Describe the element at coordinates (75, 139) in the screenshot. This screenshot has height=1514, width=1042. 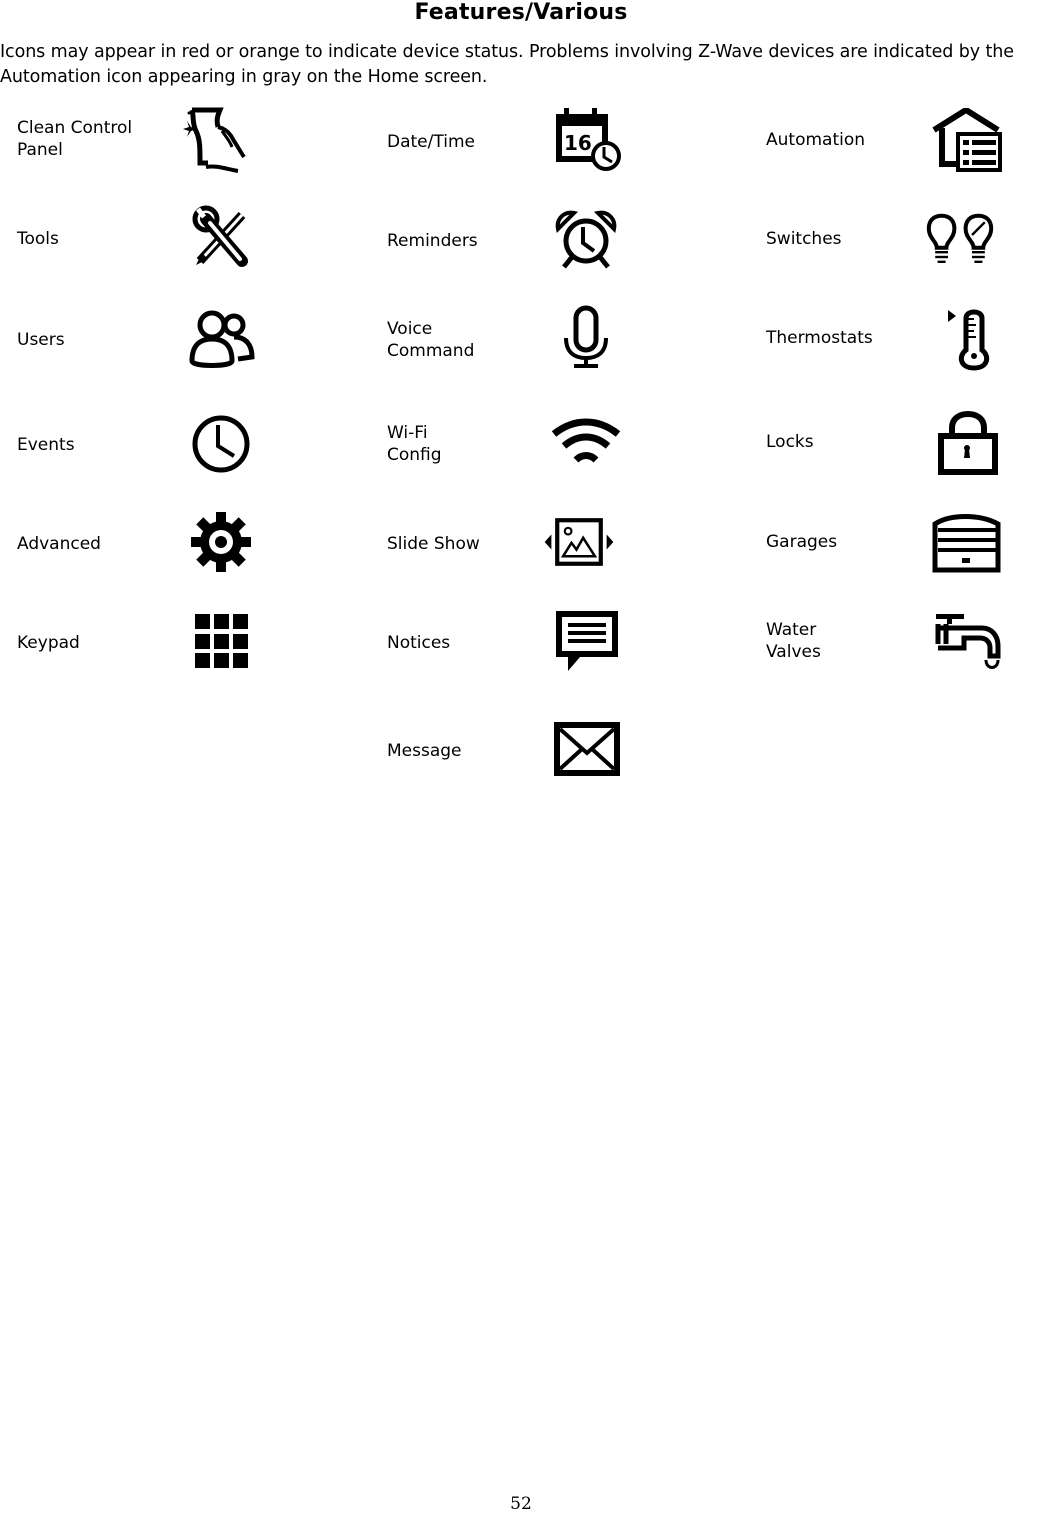
I see `feature-label-clean-control-panel: Clean Control Panel` at that location.